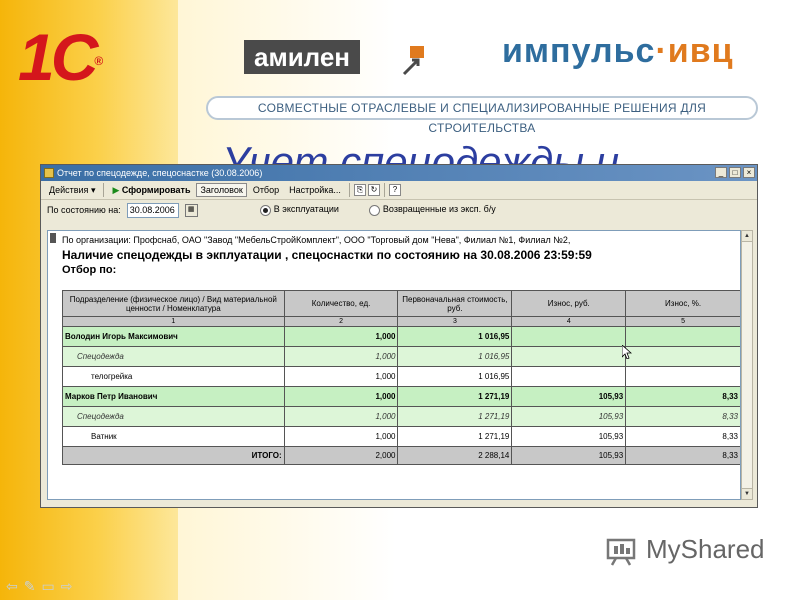 The height and width of the screenshot is (600, 800). I want to click on radio-in-use: В эксплуатации, so click(299, 210).